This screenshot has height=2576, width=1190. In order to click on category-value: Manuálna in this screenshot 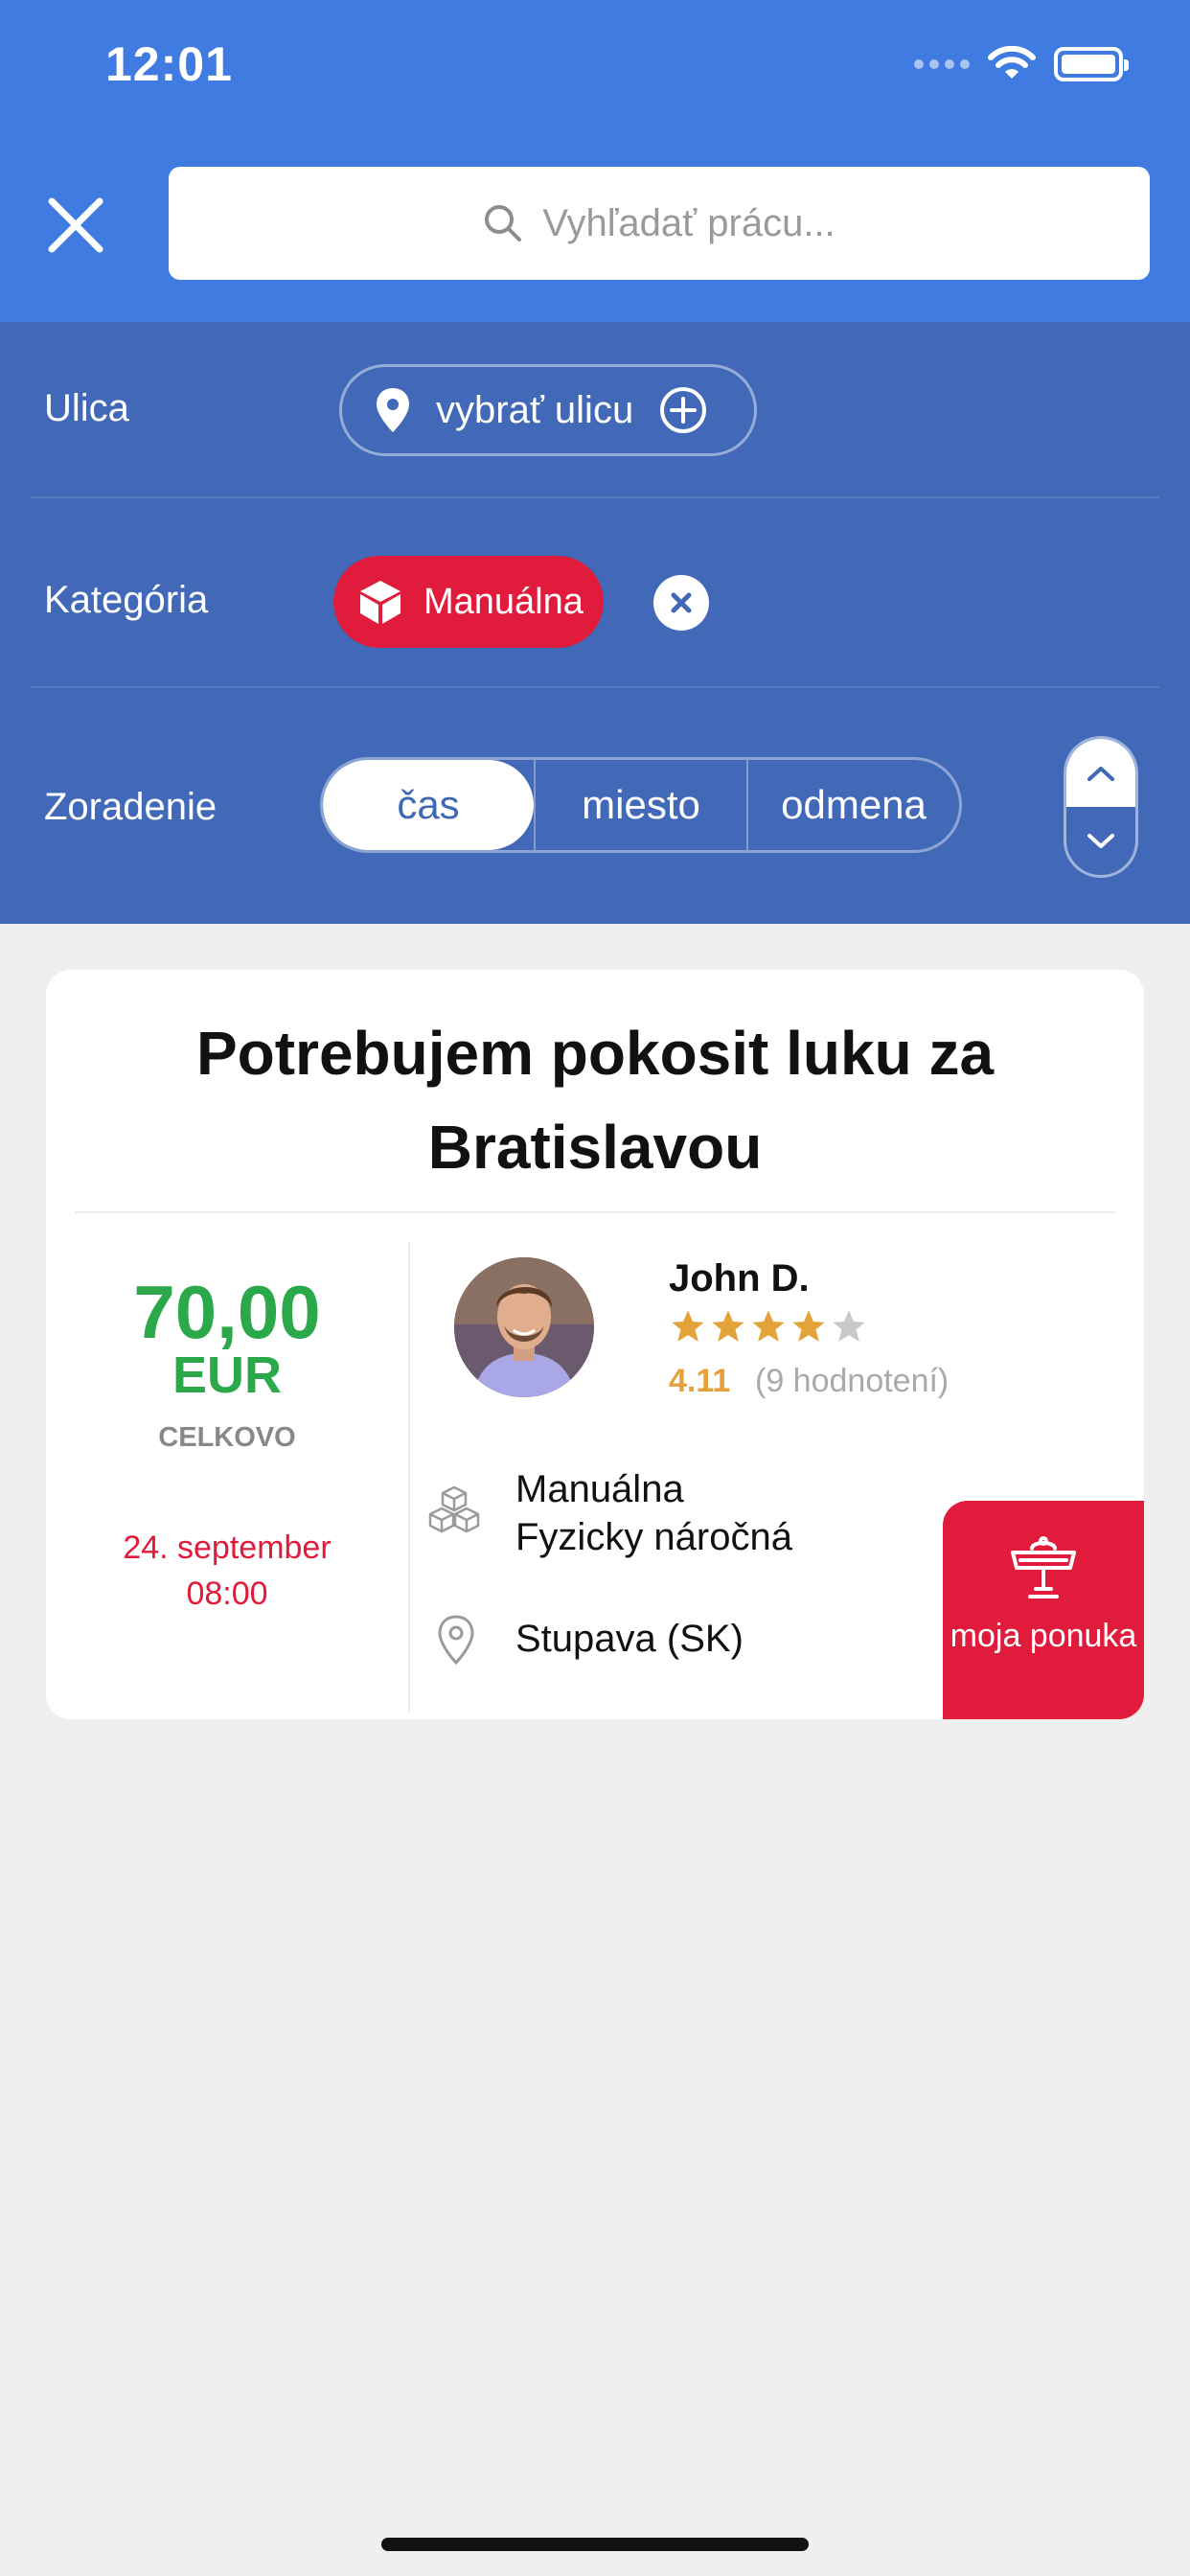, I will do `click(503, 601)`.